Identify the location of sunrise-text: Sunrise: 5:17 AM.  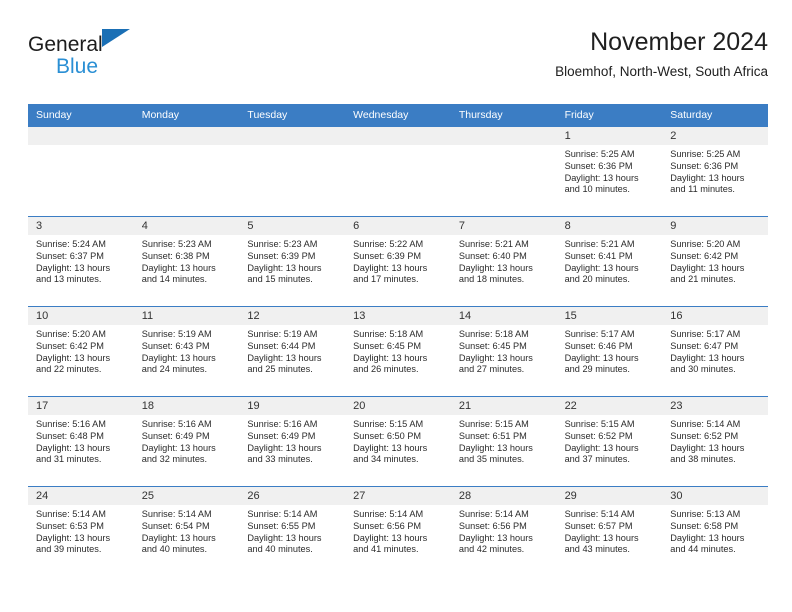
(599, 334).